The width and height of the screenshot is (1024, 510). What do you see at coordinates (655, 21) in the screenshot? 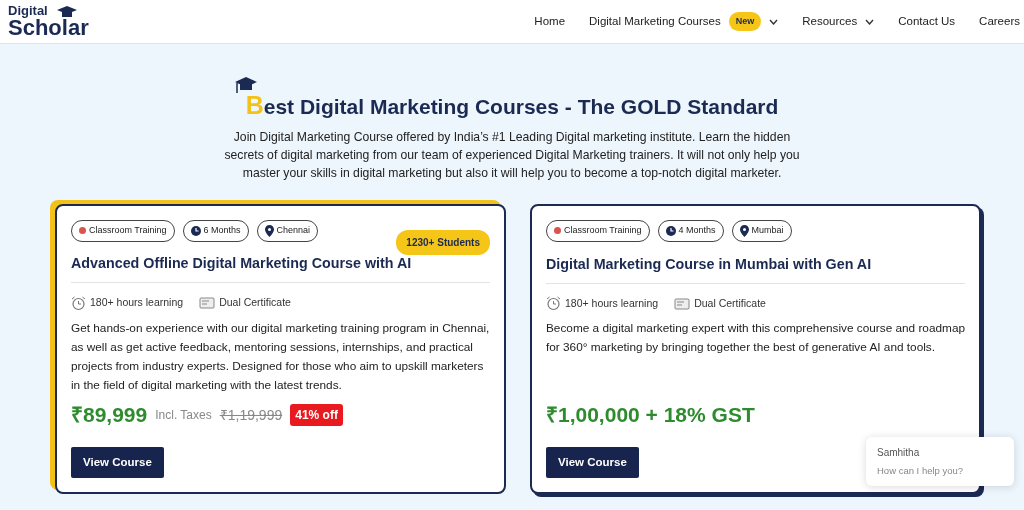
I see `nav-link-item: Digital Marketing Courses` at bounding box center [655, 21].